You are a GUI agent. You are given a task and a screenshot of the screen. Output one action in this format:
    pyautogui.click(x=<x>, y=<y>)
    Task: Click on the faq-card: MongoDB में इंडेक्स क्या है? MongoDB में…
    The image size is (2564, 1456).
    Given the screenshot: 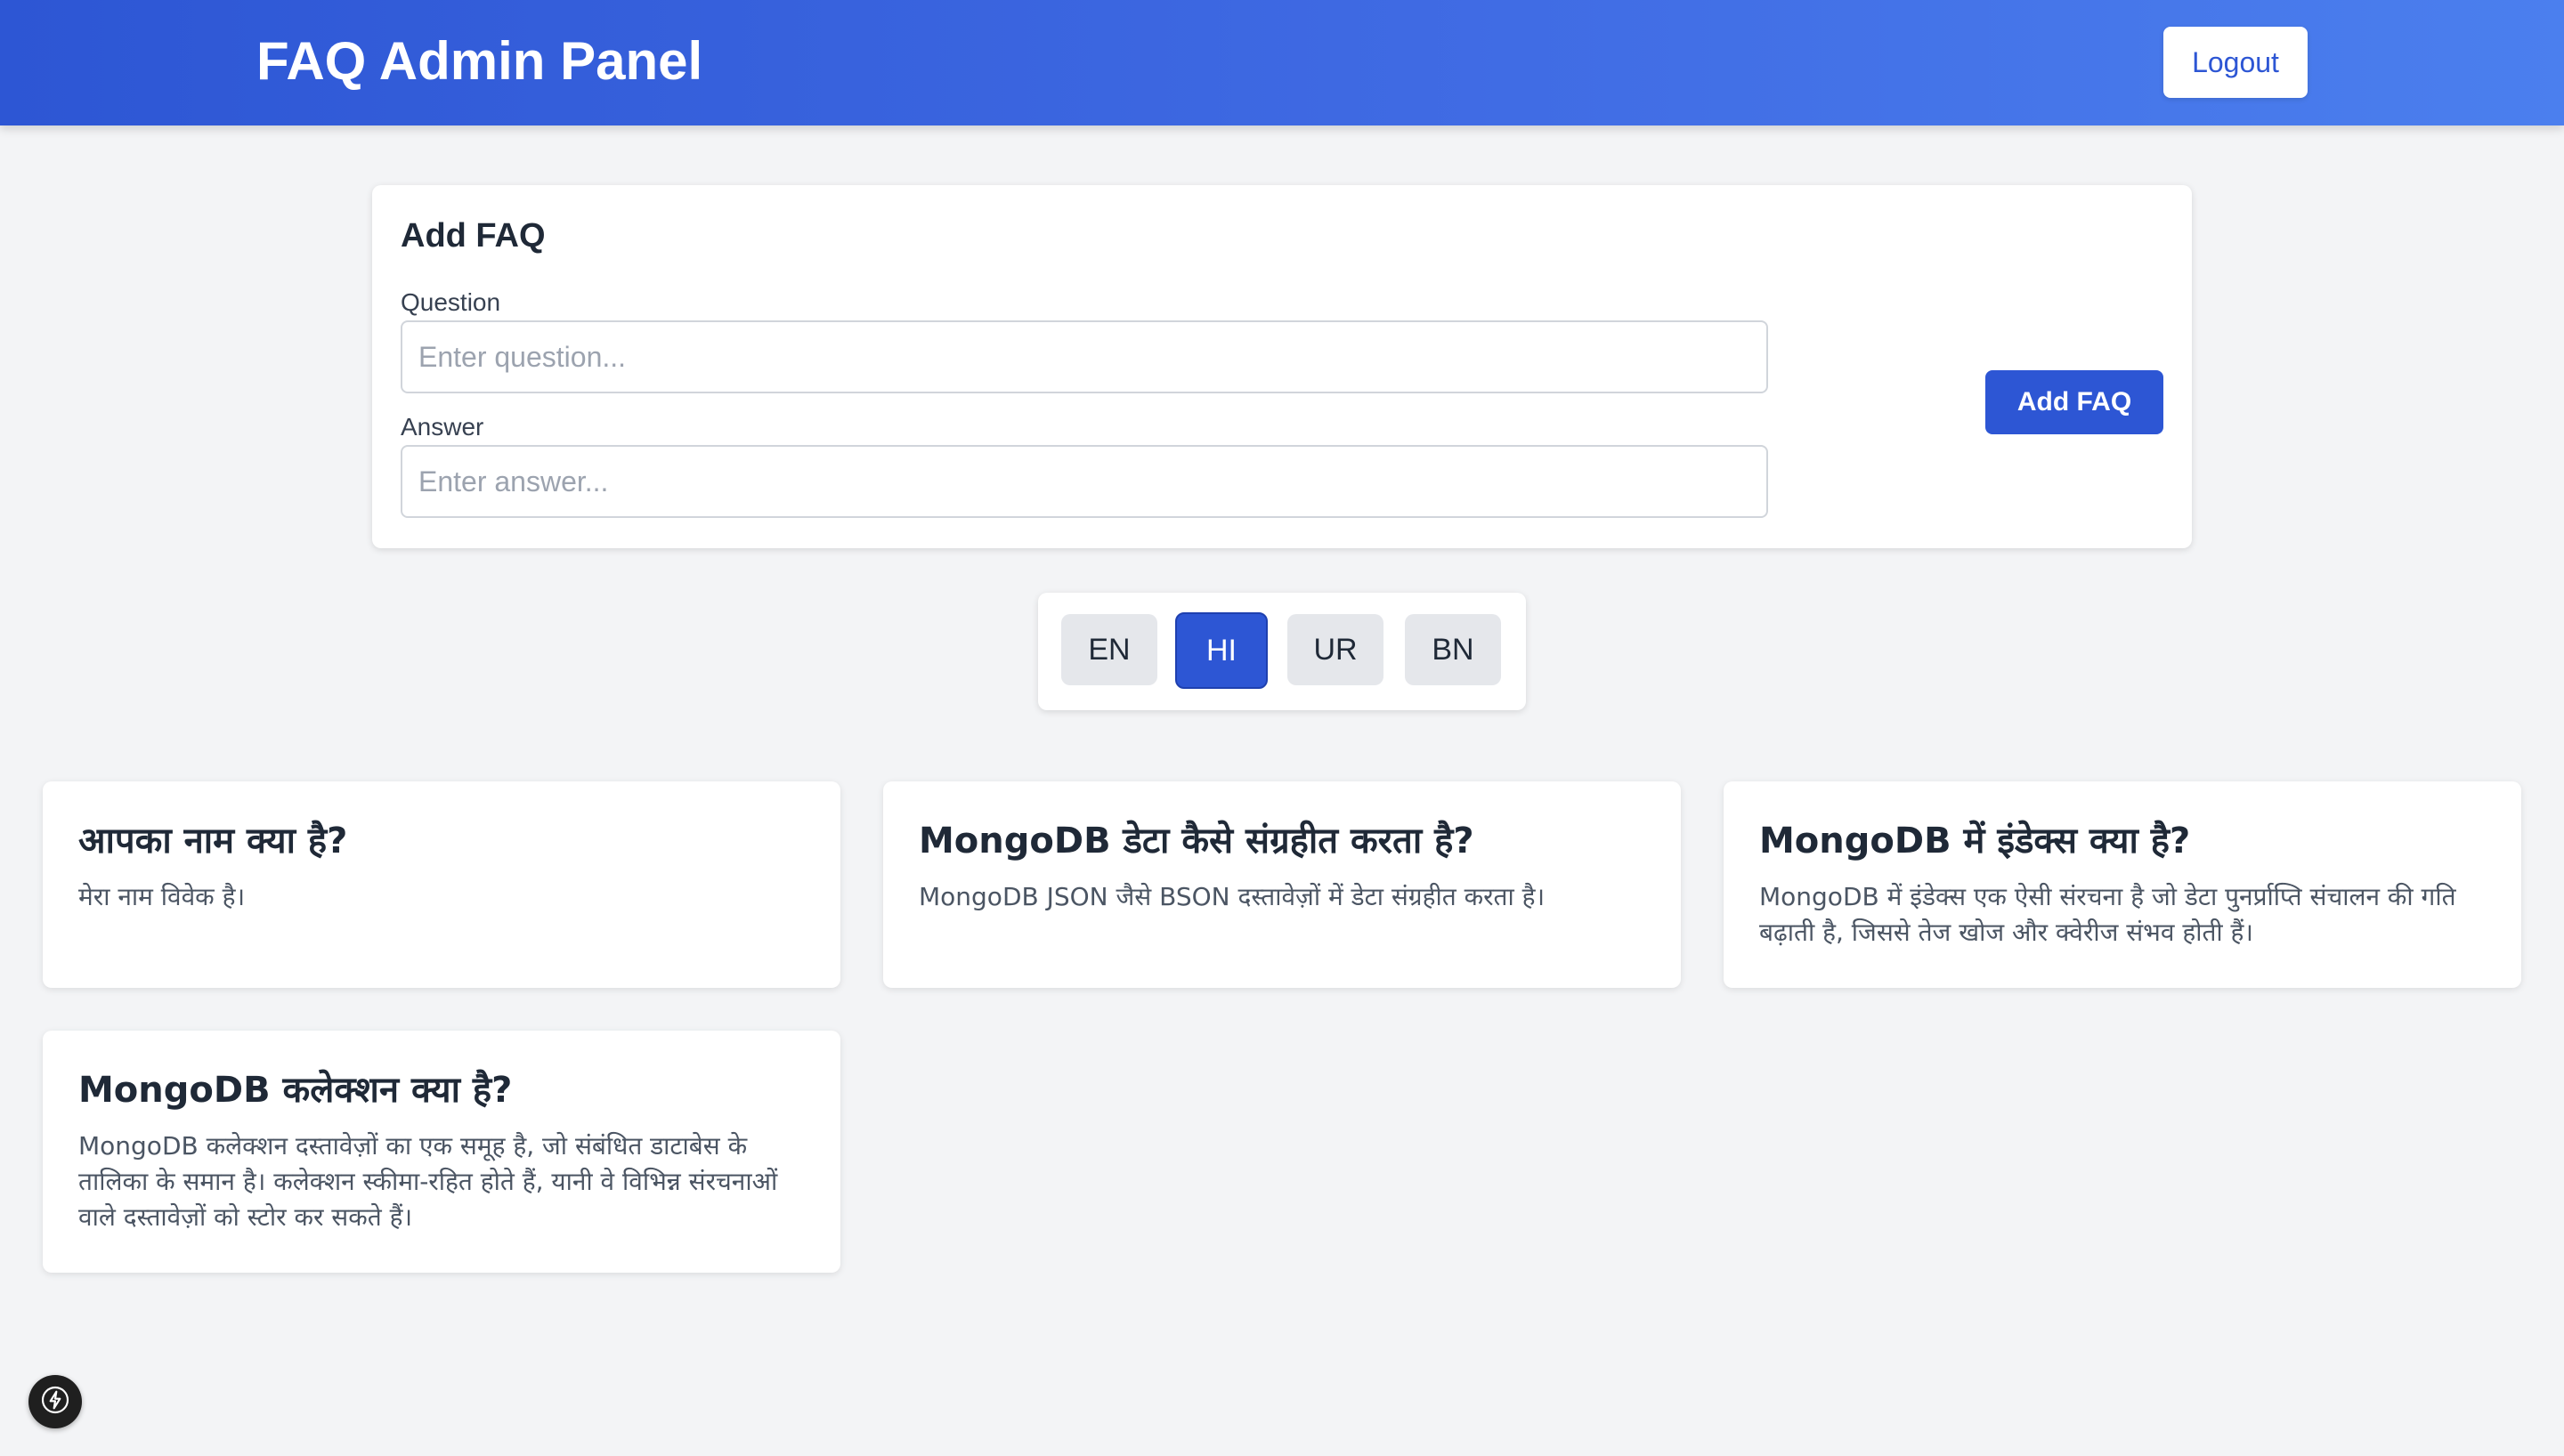 What is the action you would take?
    pyautogui.click(x=2122, y=884)
    